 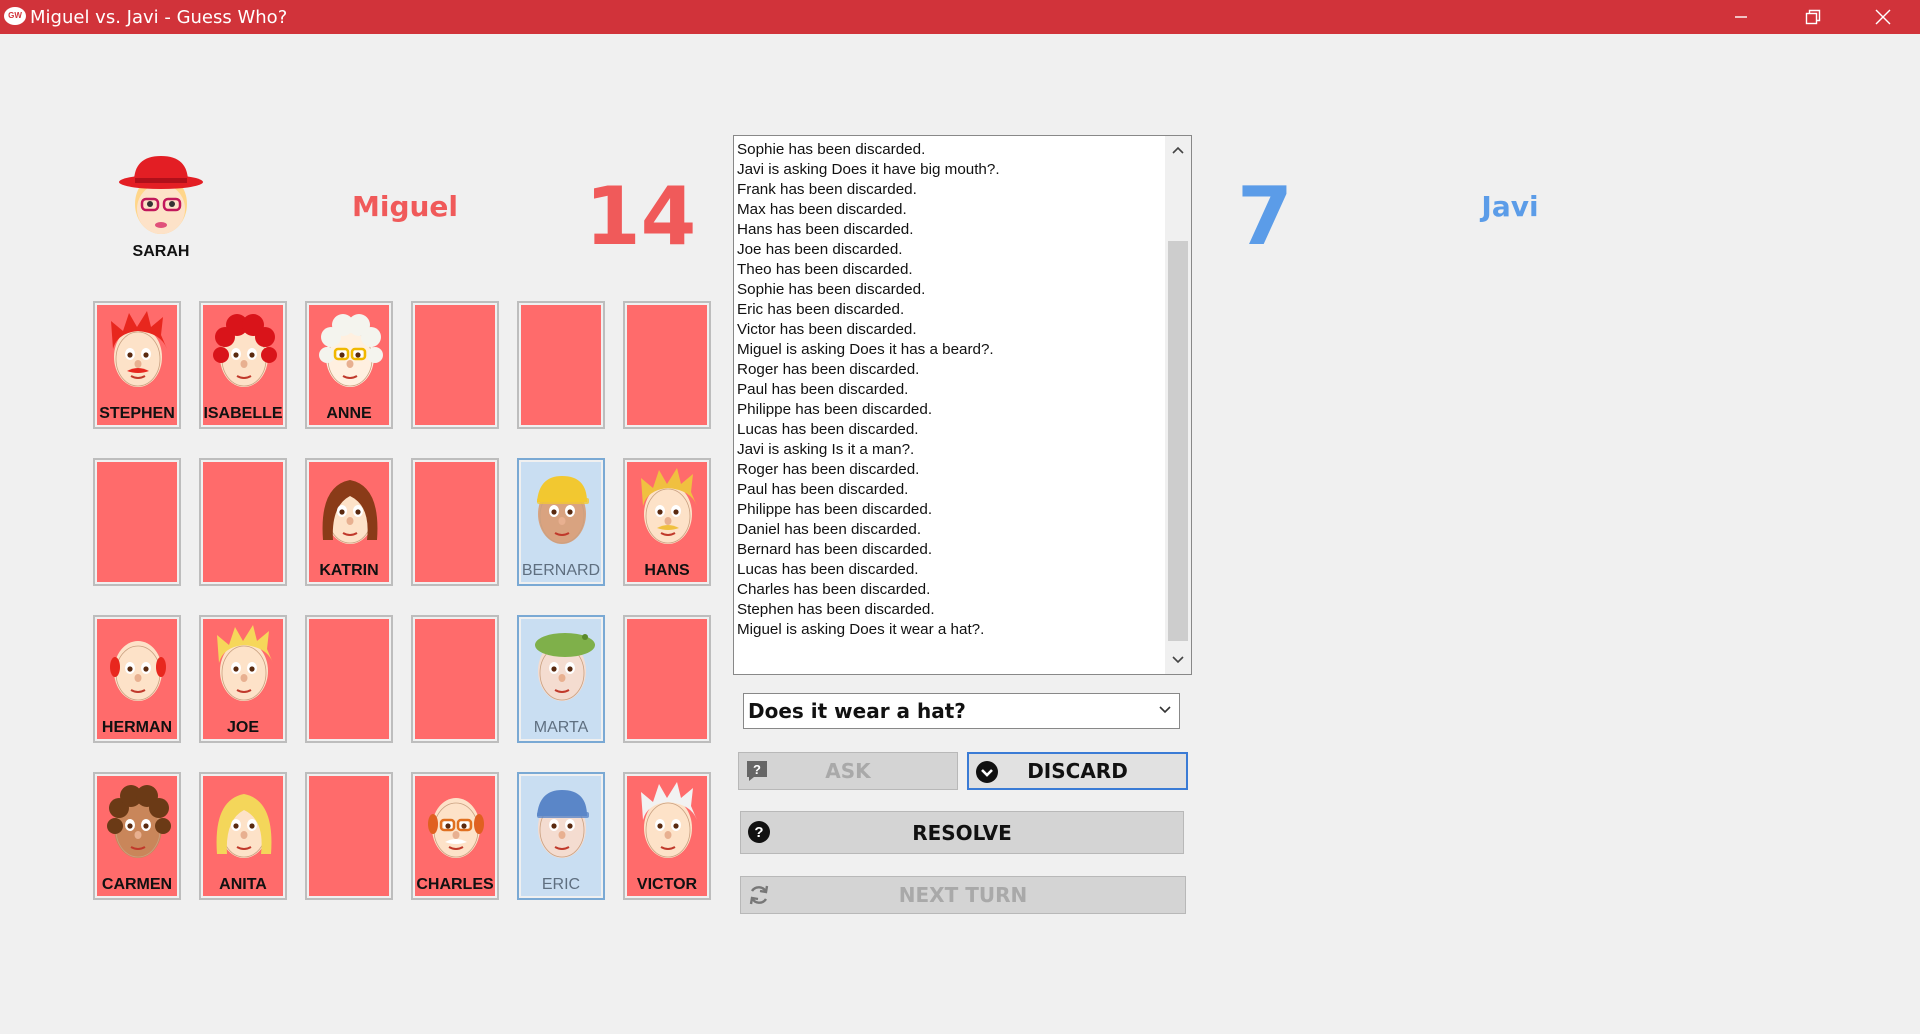 What do you see at coordinates (667, 570) in the screenshot?
I see `card-name: HANS` at bounding box center [667, 570].